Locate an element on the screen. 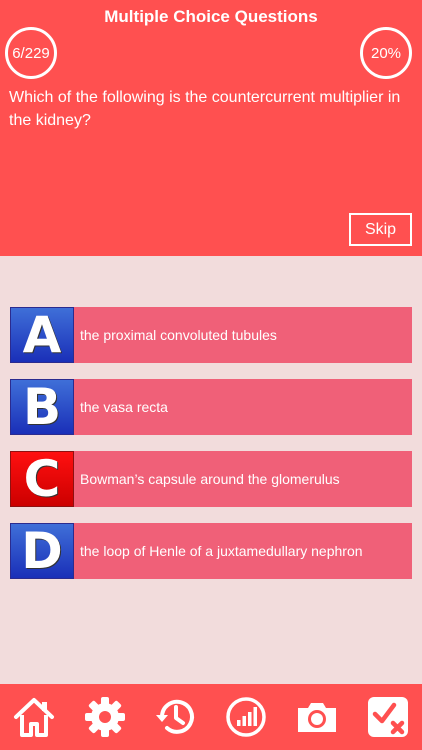  camera-button is located at coordinates (317, 717).